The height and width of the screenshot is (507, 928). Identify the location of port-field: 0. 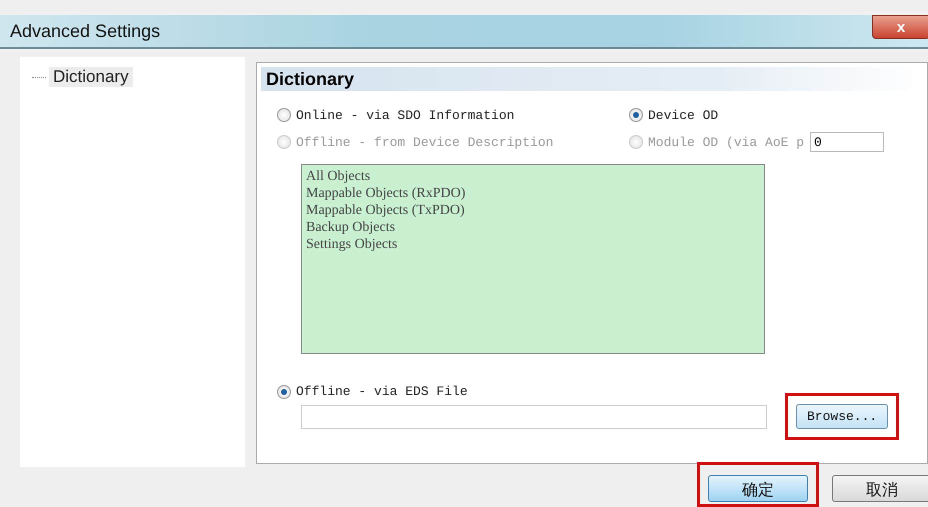
(847, 142).